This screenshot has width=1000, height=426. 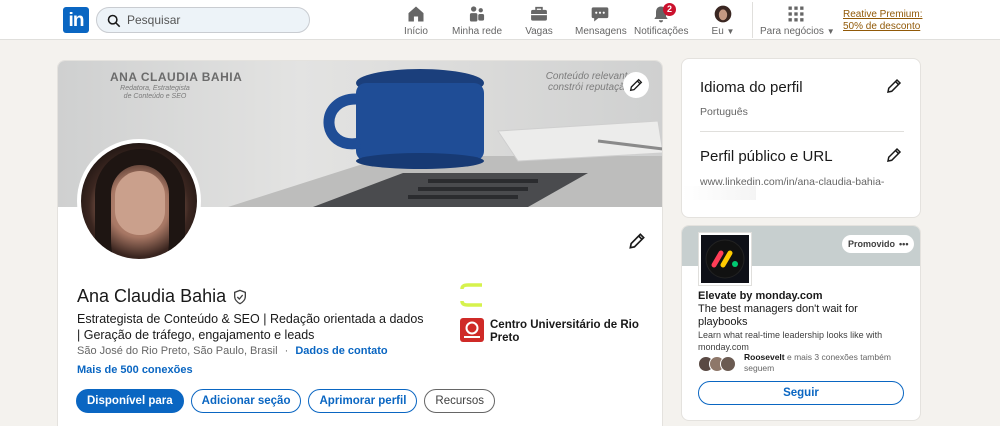 What do you see at coordinates (539, 31) in the screenshot?
I see `nav-jobs-label: Vagas` at bounding box center [539, 31].